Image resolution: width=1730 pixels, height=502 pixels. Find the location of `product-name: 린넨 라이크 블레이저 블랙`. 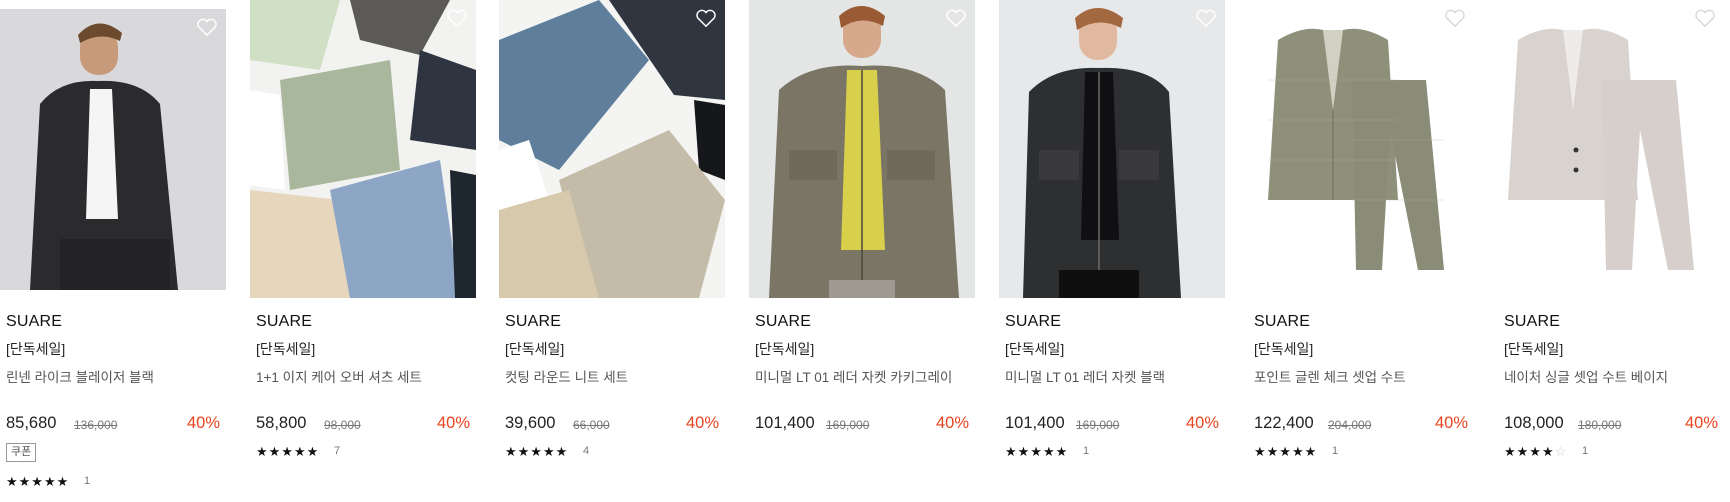

product-name: 린넨 라이크 블레이저 블랙 is located at coordinates (80, 376).